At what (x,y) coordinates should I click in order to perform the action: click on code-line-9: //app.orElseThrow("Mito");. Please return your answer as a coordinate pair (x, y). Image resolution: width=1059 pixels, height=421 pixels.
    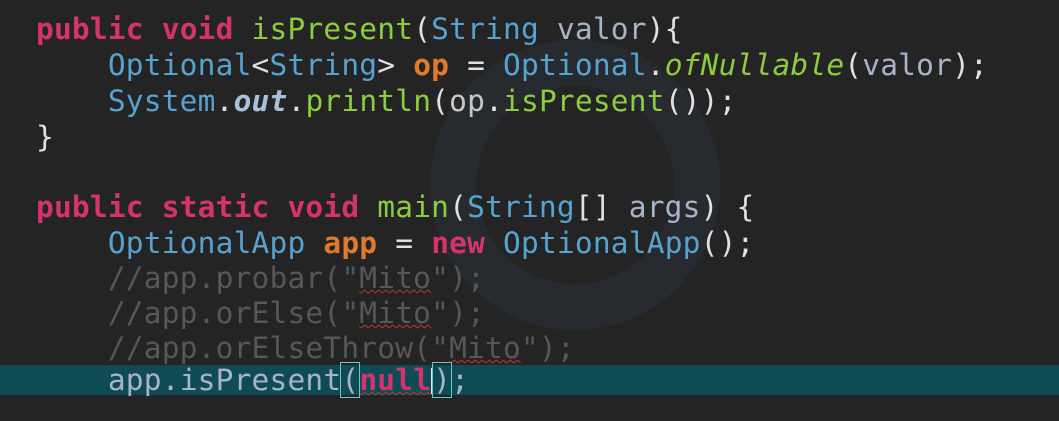
    Looking at the image, I should click on (305, 348).